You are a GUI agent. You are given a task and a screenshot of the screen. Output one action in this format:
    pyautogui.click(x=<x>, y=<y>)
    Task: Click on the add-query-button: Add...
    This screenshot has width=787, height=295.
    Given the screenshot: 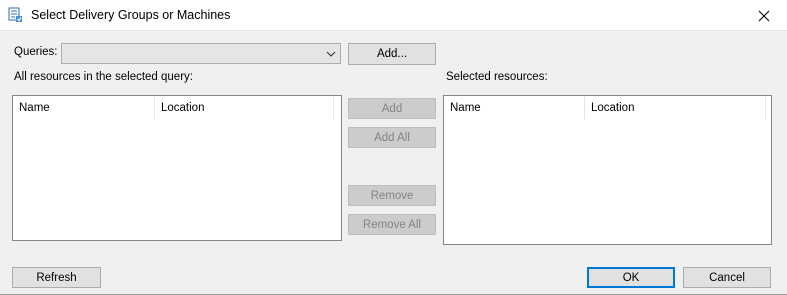 What is the action you would take?
    pyautogui.click(x=392, y=54)
    